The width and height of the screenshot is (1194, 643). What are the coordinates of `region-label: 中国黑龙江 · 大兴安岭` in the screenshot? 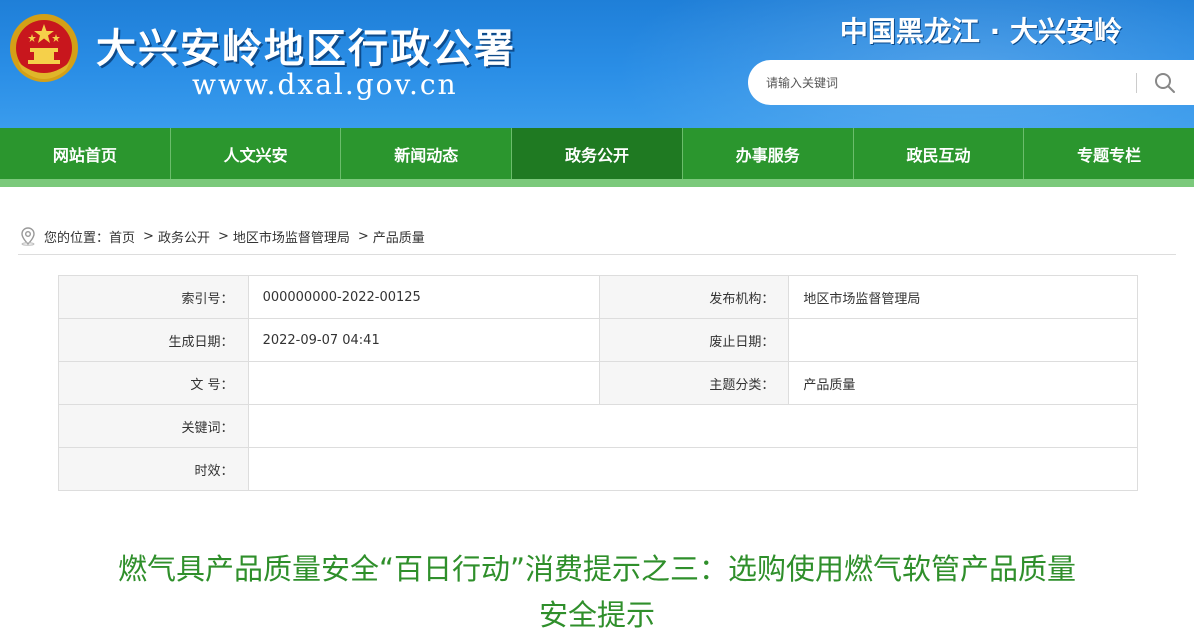 It's located at (980, 31).